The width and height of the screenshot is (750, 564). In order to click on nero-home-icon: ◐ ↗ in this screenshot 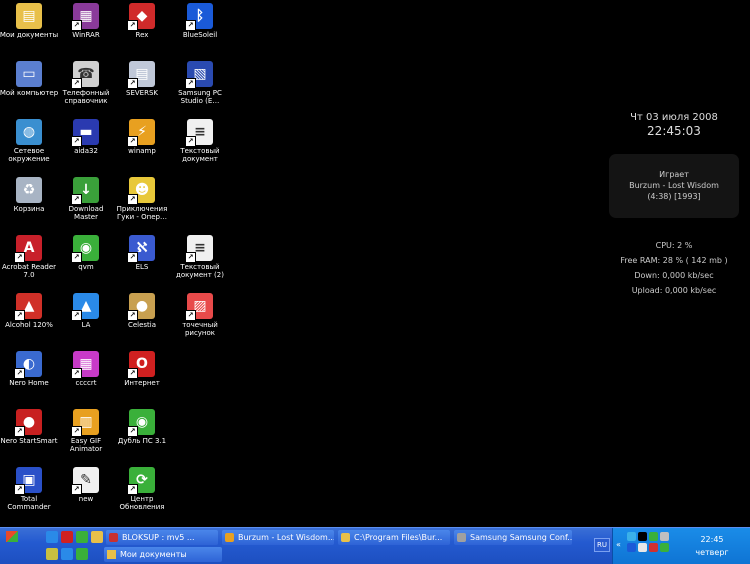, I will do `click(28, 365)`.